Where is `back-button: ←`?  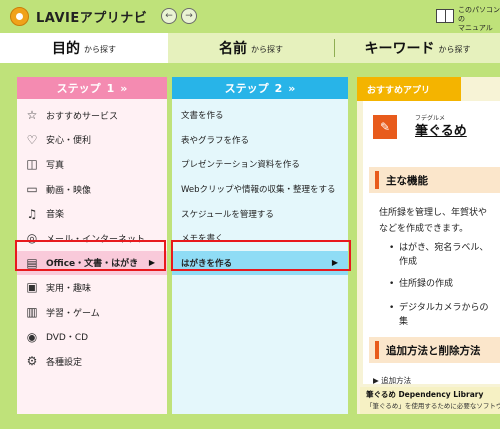 back-button: ← is located at coordinates (169, 16).